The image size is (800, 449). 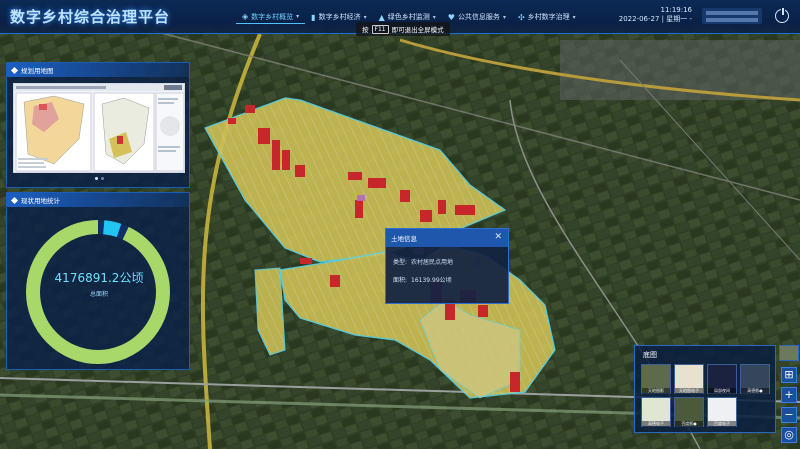 What do you see at coordinates (521, 17) in the screenshot?
I see `network-icon: ✣` at bounding box center [521, 17].